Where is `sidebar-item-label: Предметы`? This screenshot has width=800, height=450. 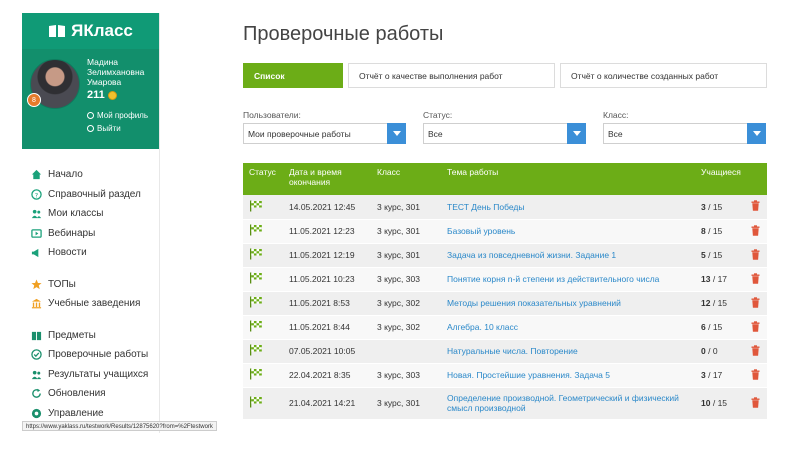
sidebar-item-label: Предметы is located at coordinates (72, 335).